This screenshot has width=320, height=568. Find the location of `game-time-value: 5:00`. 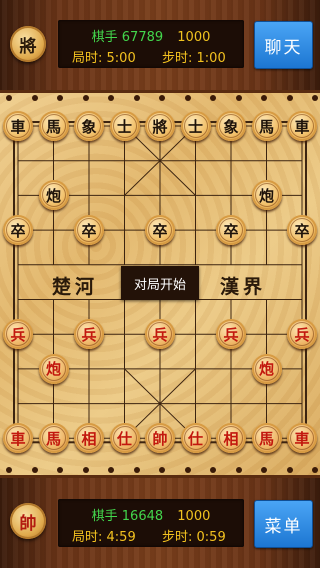

game-time-value: 5:00 is located at coordinates (121, 58).